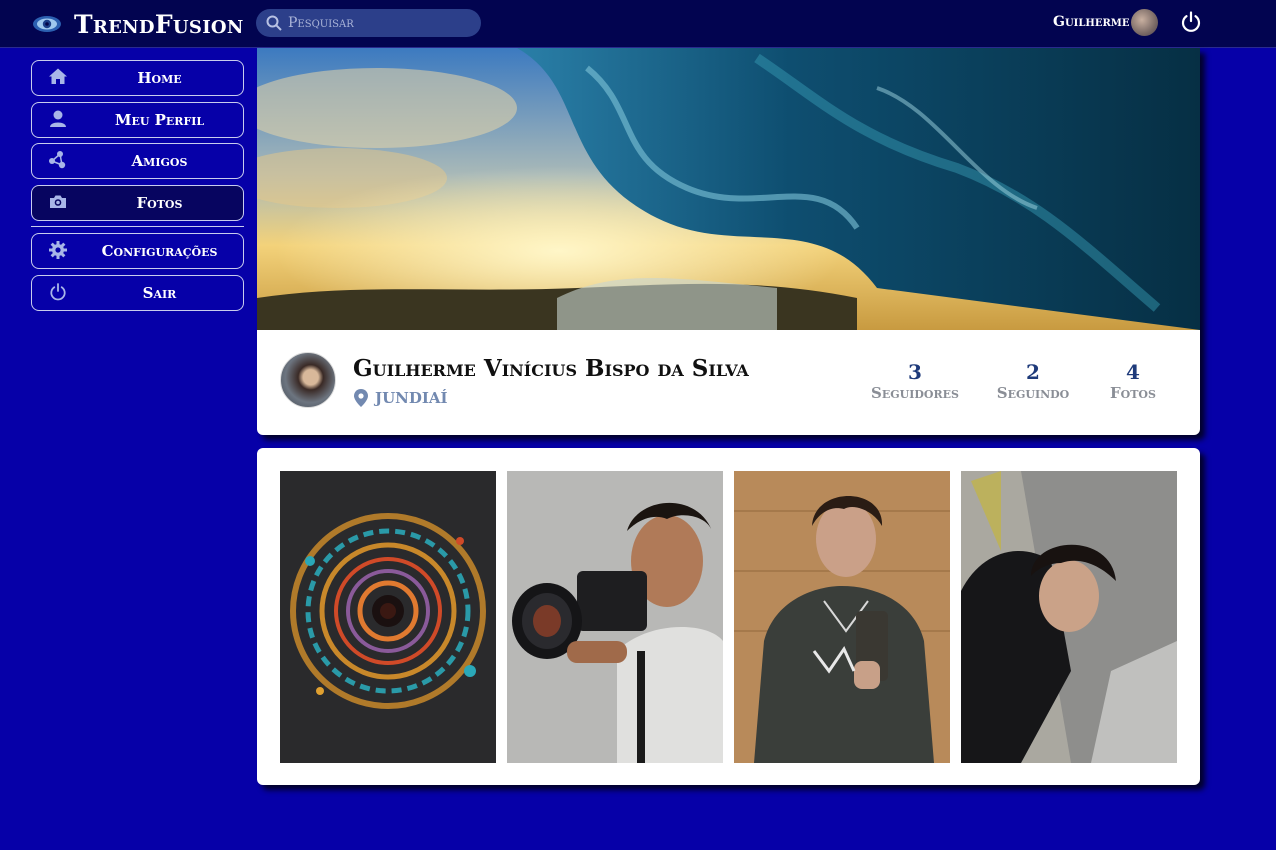 The image size is (1276, 850). I want to click on user-icon, so click(58, 118).